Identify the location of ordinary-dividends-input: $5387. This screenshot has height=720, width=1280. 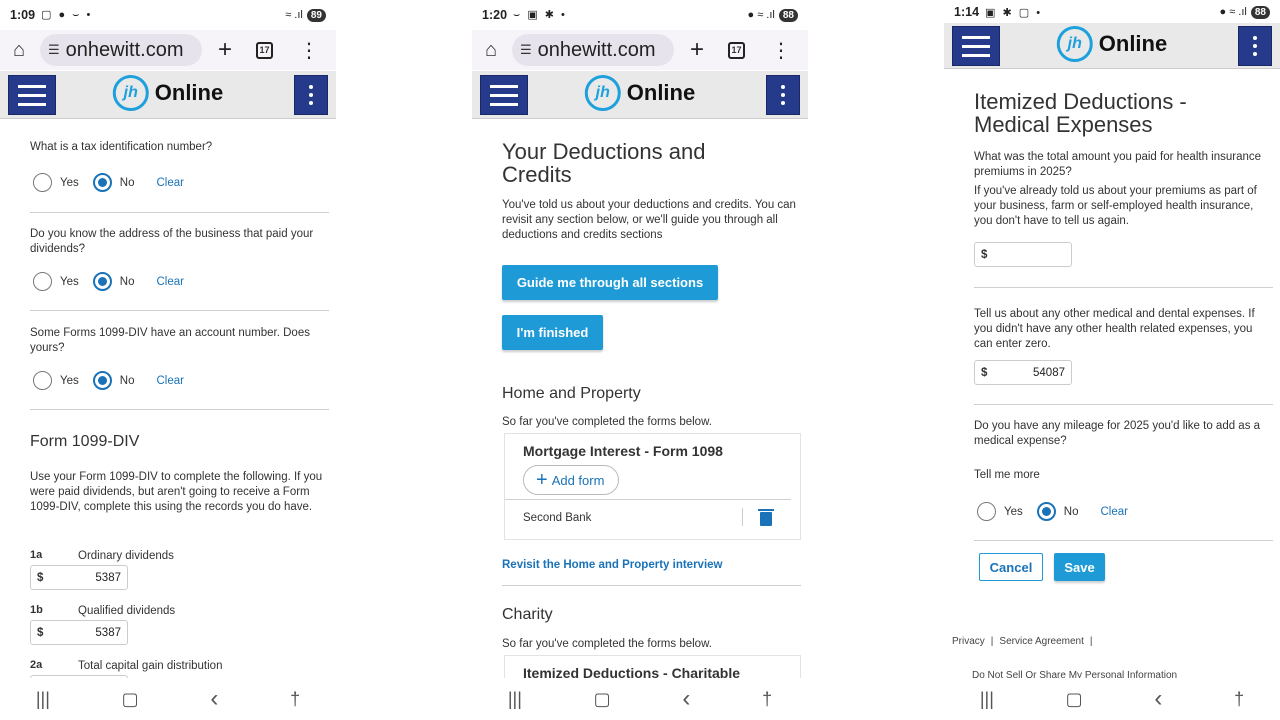
(79, 577).